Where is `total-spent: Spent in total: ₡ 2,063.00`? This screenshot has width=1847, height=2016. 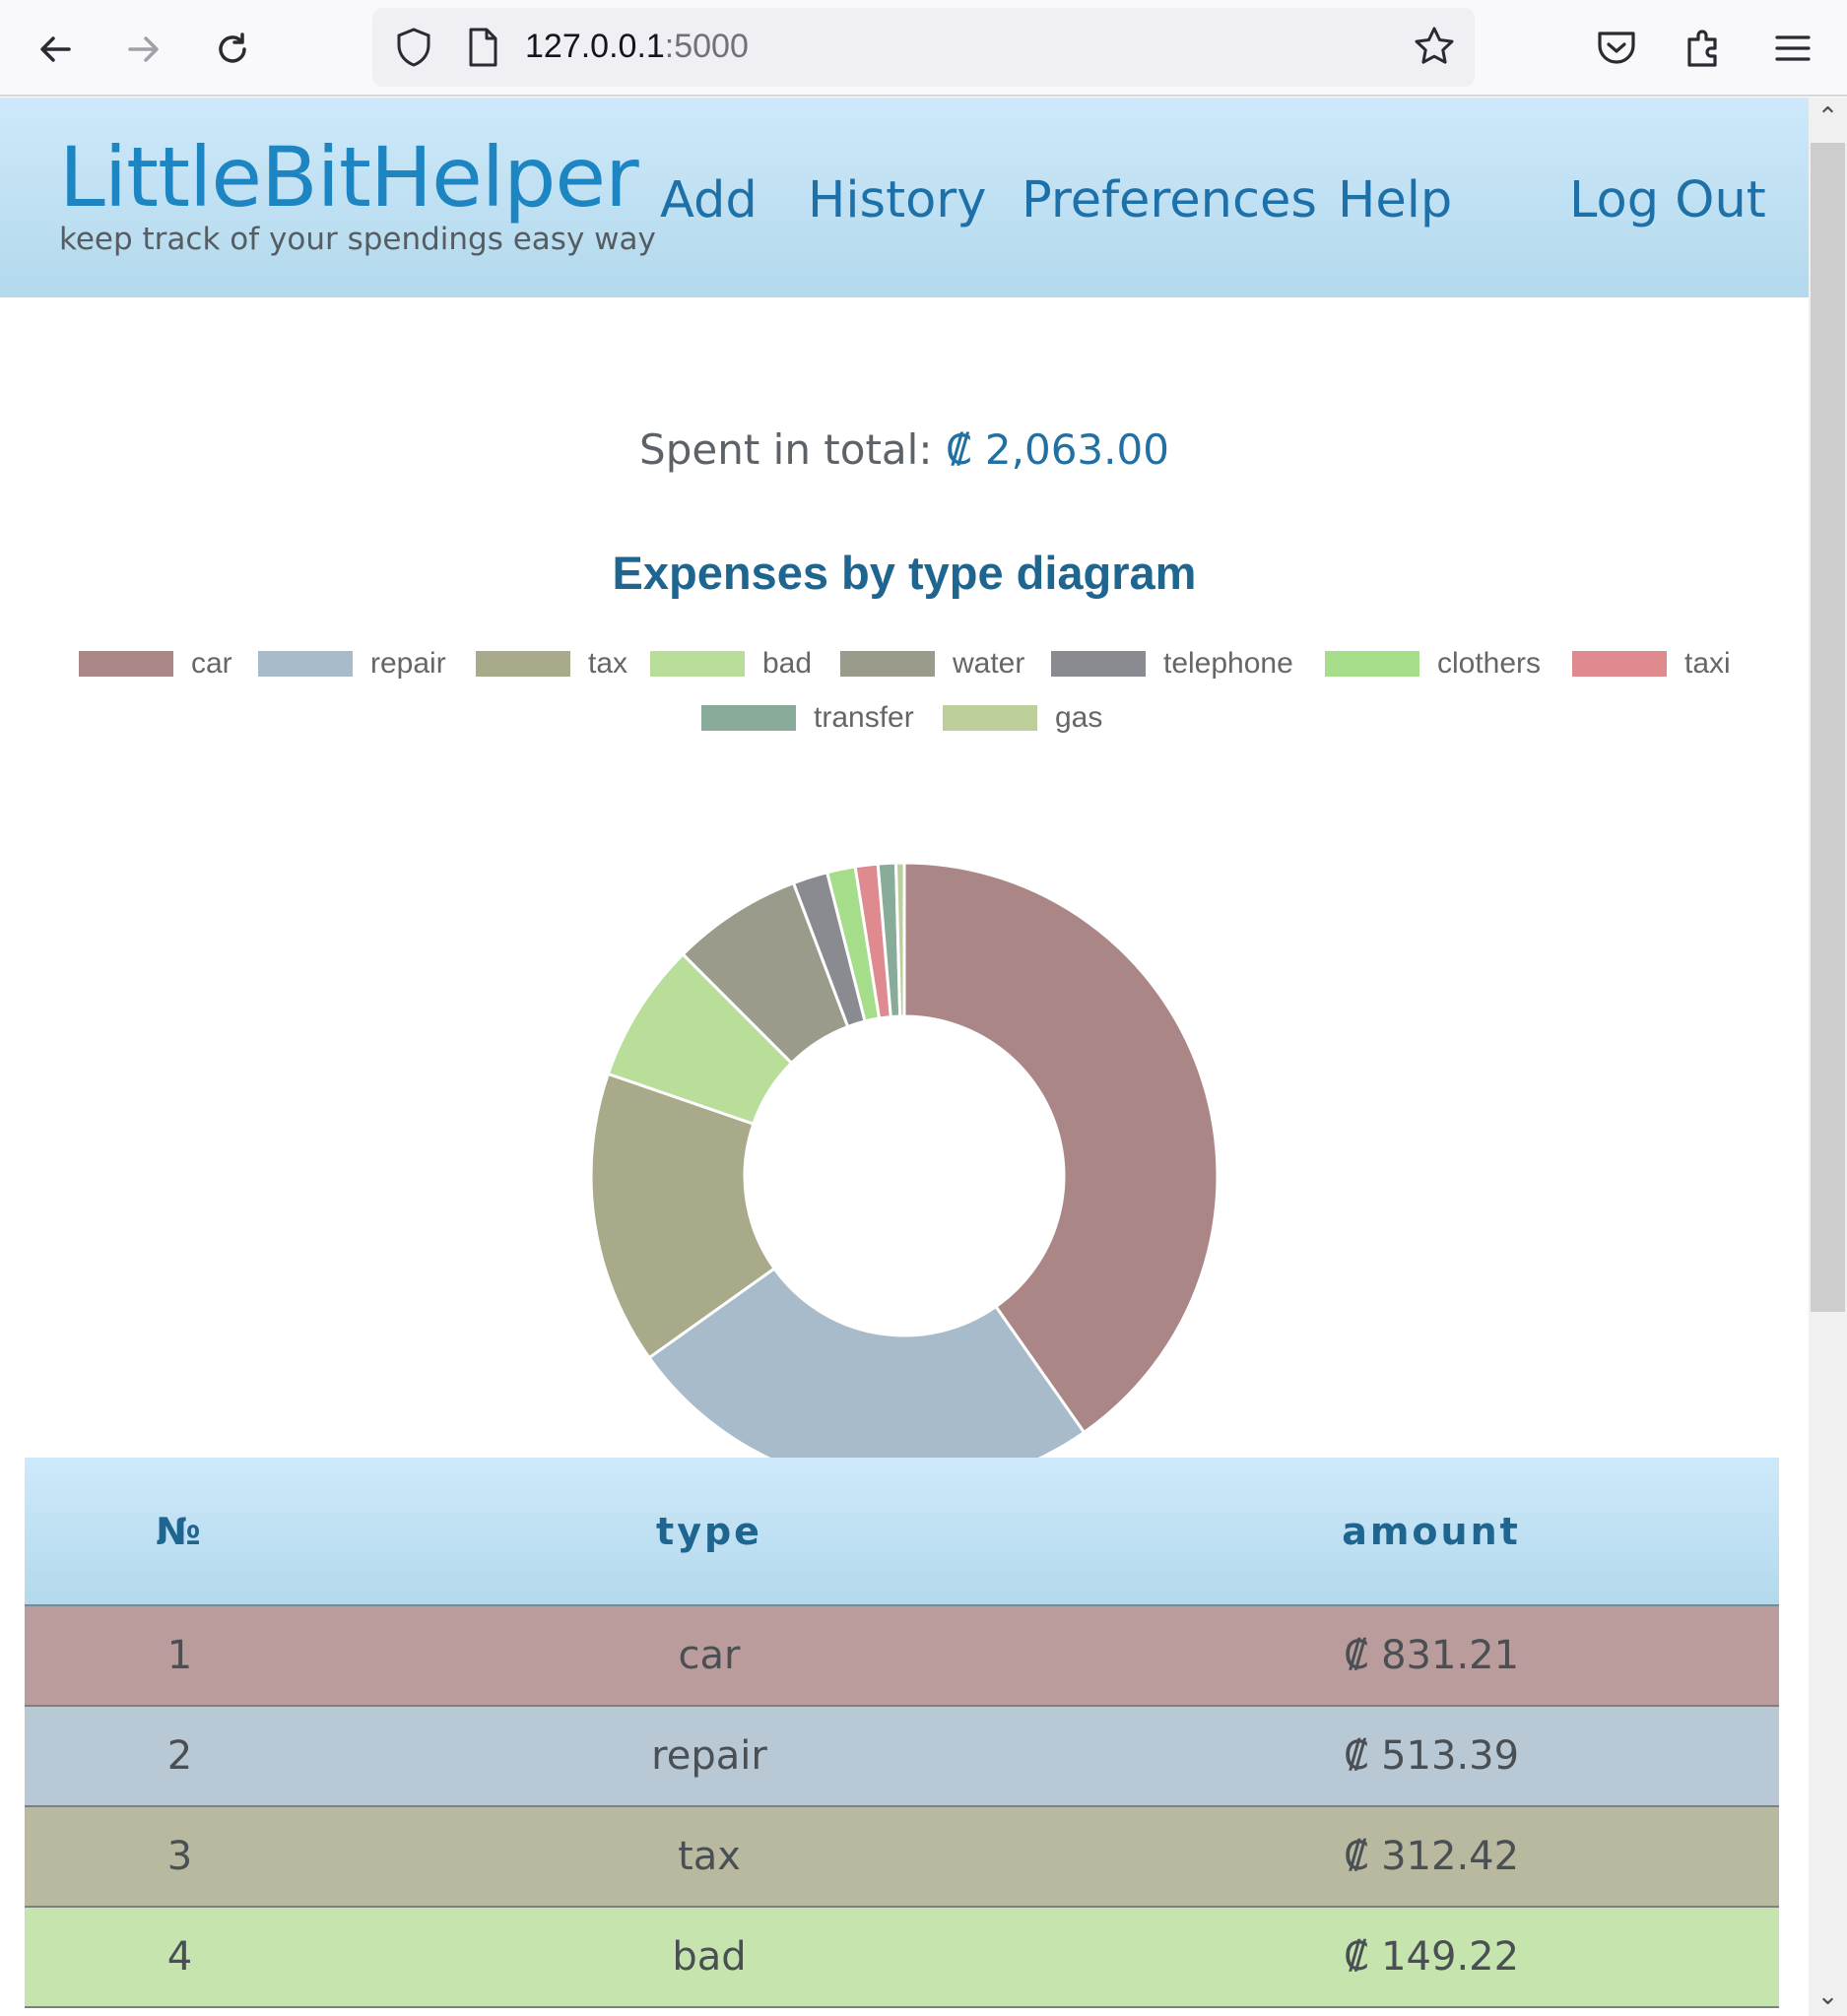 total-spent: Spent in total: ₡ 2,063.00 is located at coordinates (904, 449).